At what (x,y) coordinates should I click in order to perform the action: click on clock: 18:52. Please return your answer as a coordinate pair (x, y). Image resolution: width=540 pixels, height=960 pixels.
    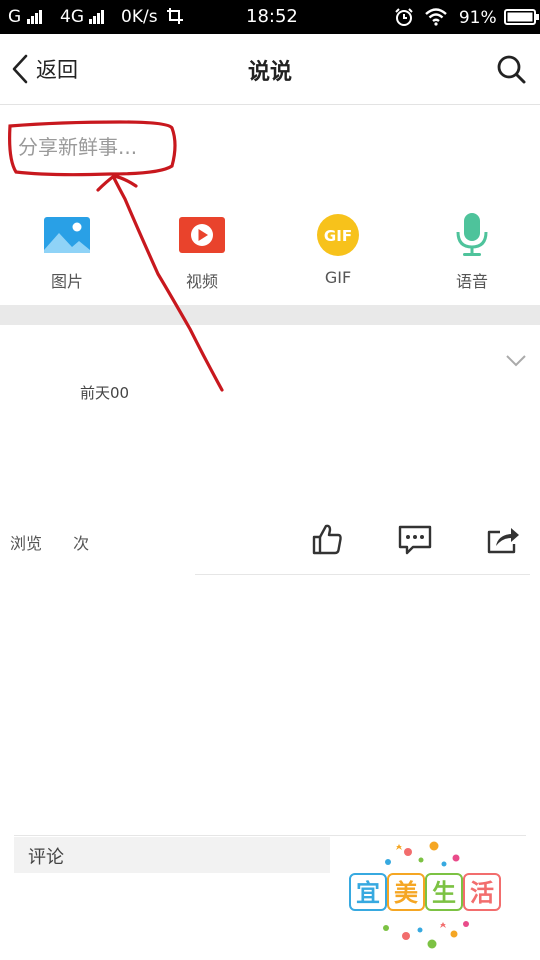
    Looking at the image, I should click on (272, 16).